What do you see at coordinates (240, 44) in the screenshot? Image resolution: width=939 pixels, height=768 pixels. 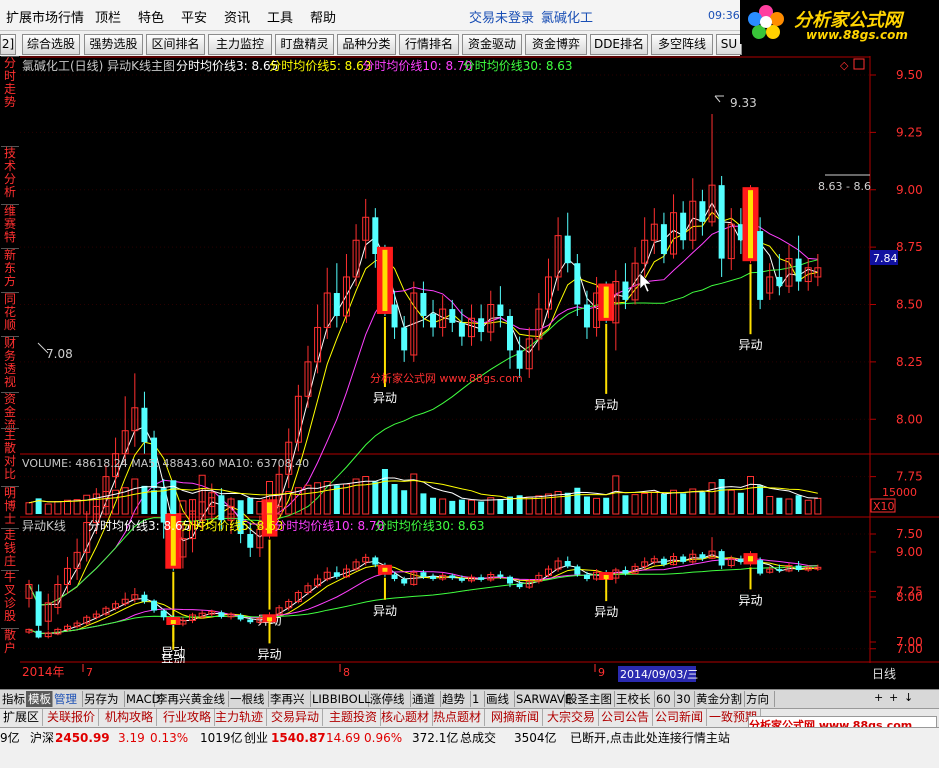 I see `tab-main-force-monitor: 主力监控` at bounding box center [240, 44].